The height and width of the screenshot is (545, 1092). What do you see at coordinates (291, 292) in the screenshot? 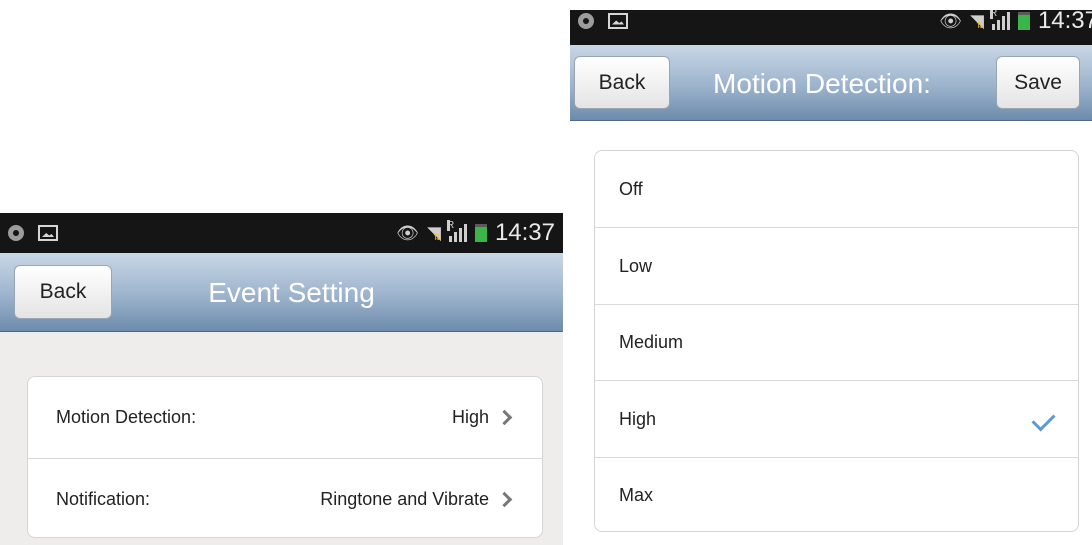
I see `page-title: Event Setting` at bounding box center [291, 292].